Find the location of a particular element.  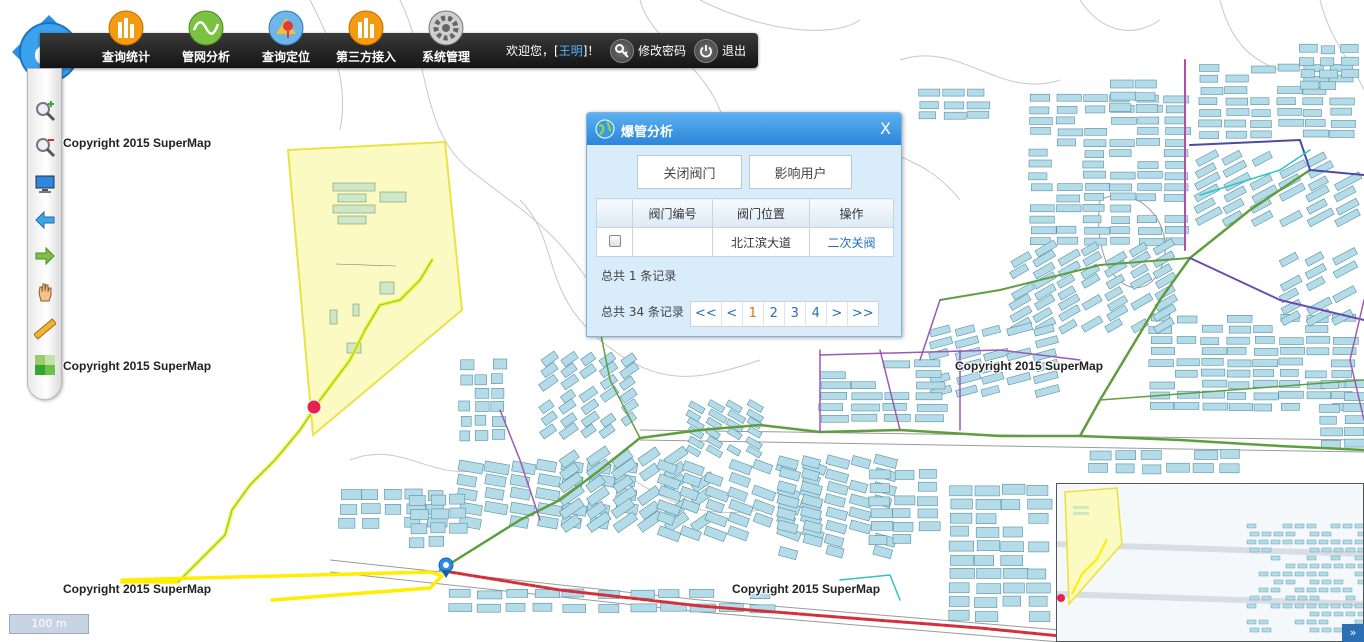

nav-network-analysis: 管网分析 is located at coordinates (206, 39).